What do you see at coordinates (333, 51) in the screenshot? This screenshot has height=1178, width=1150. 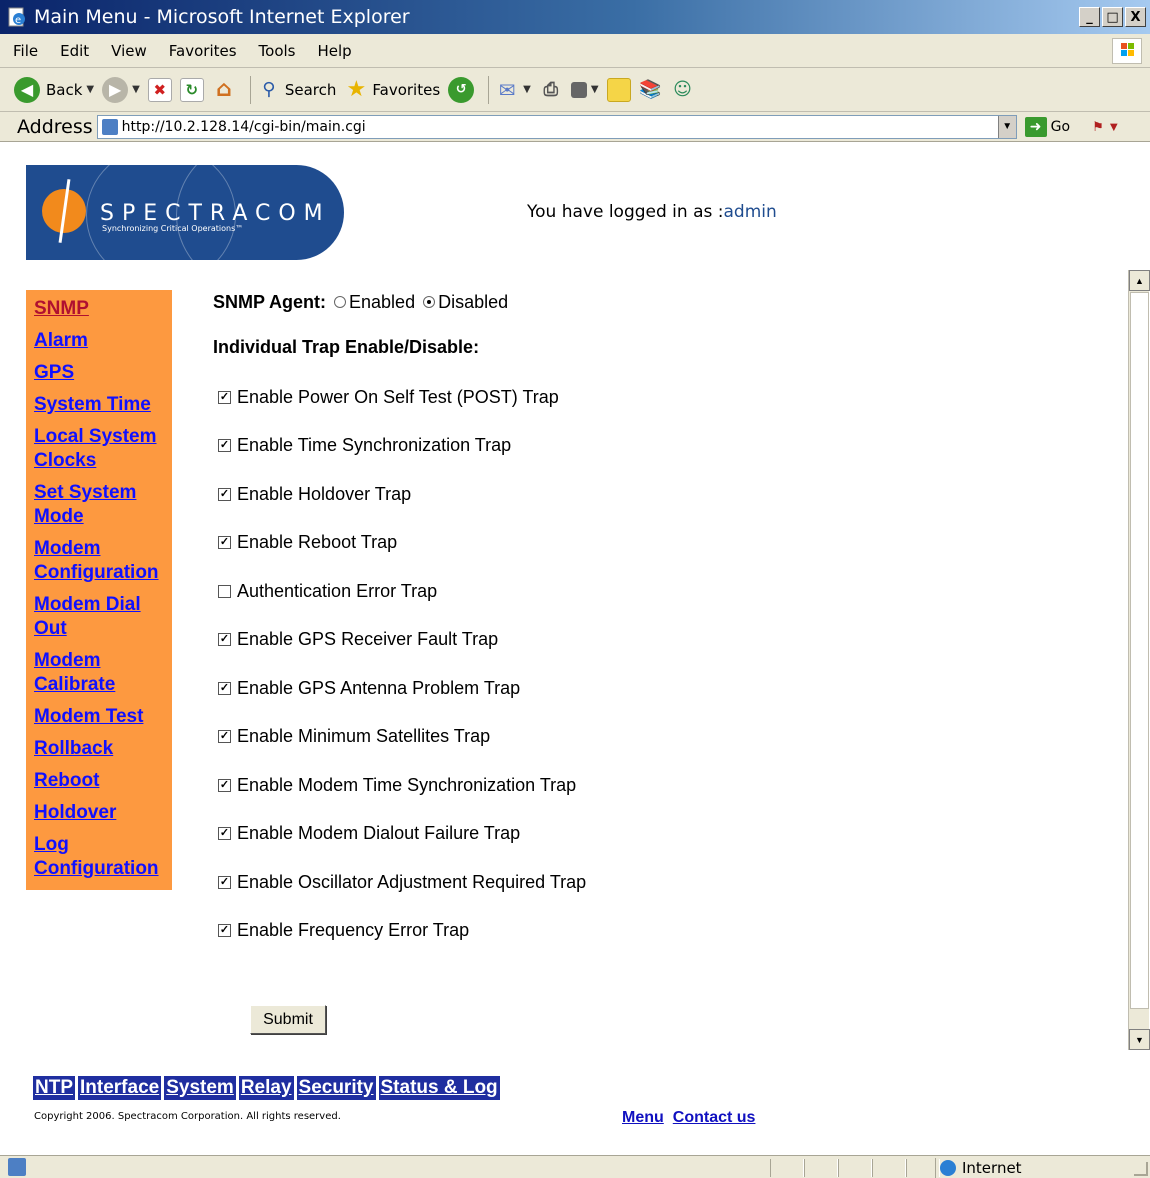 I see `menu-help: Help` at bounding box center [333, 51].